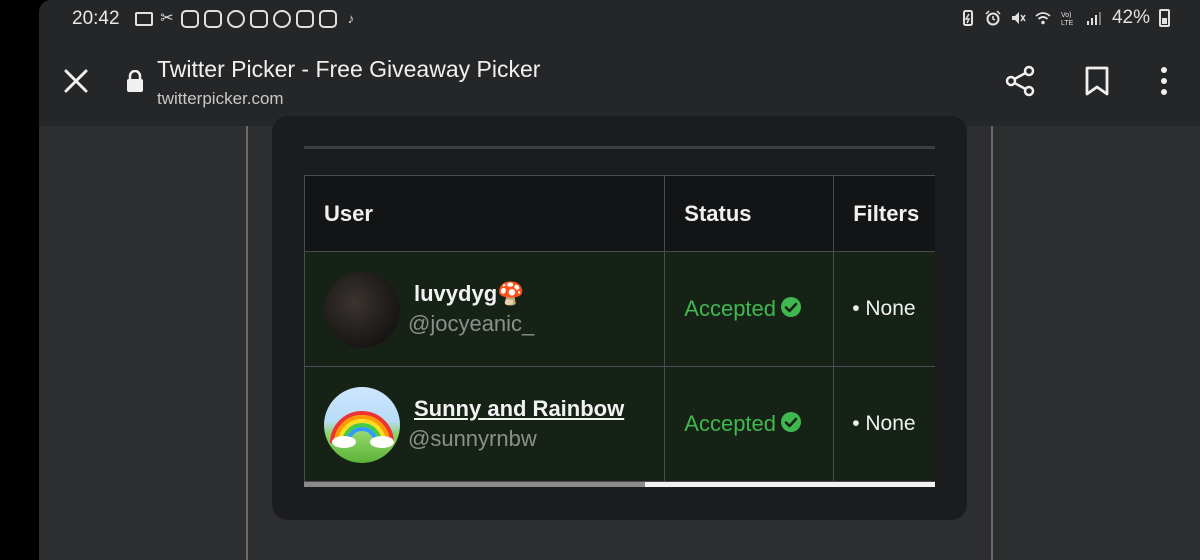 This screenshot has height=560, width=1200. Describe the element at coordinates (993, 18) in the screenshot. I see `alarm-icon` at that location.